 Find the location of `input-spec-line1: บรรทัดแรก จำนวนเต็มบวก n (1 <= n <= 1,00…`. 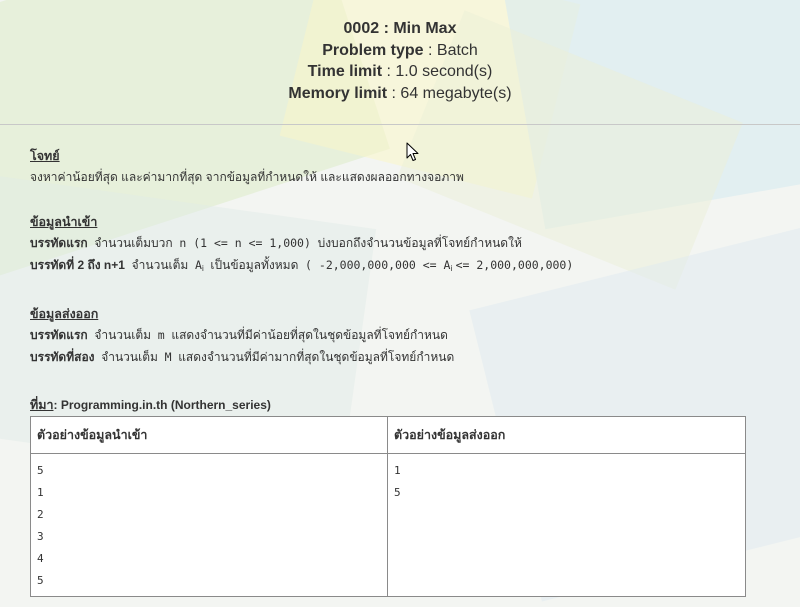

input-spec-line1: บรรทัดแรก จำนวนเต็มบวก n (1 <= n <= 1,00… is located at coordinates (276, 243).